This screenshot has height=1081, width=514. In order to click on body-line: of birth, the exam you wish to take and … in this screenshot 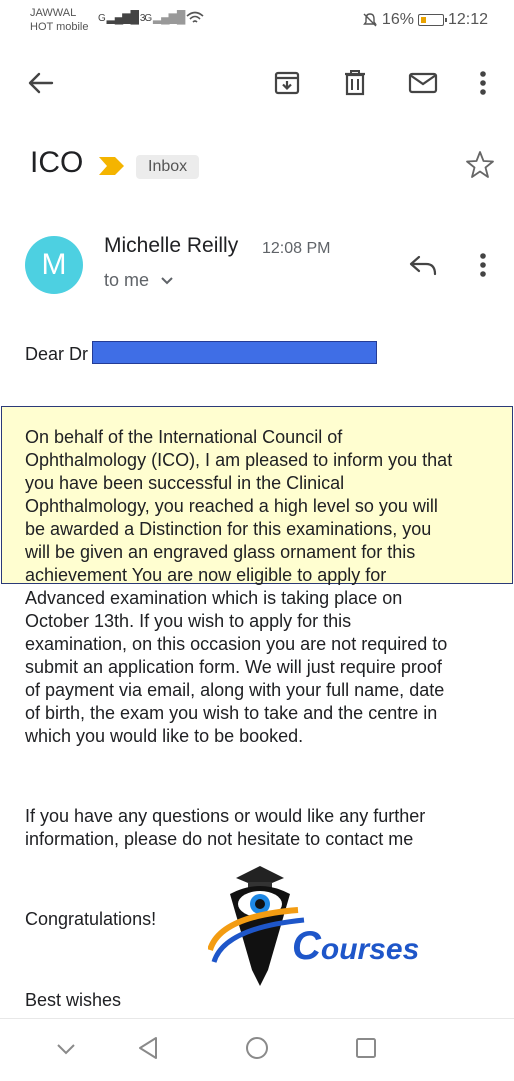, I will do `click(231, 713)`.